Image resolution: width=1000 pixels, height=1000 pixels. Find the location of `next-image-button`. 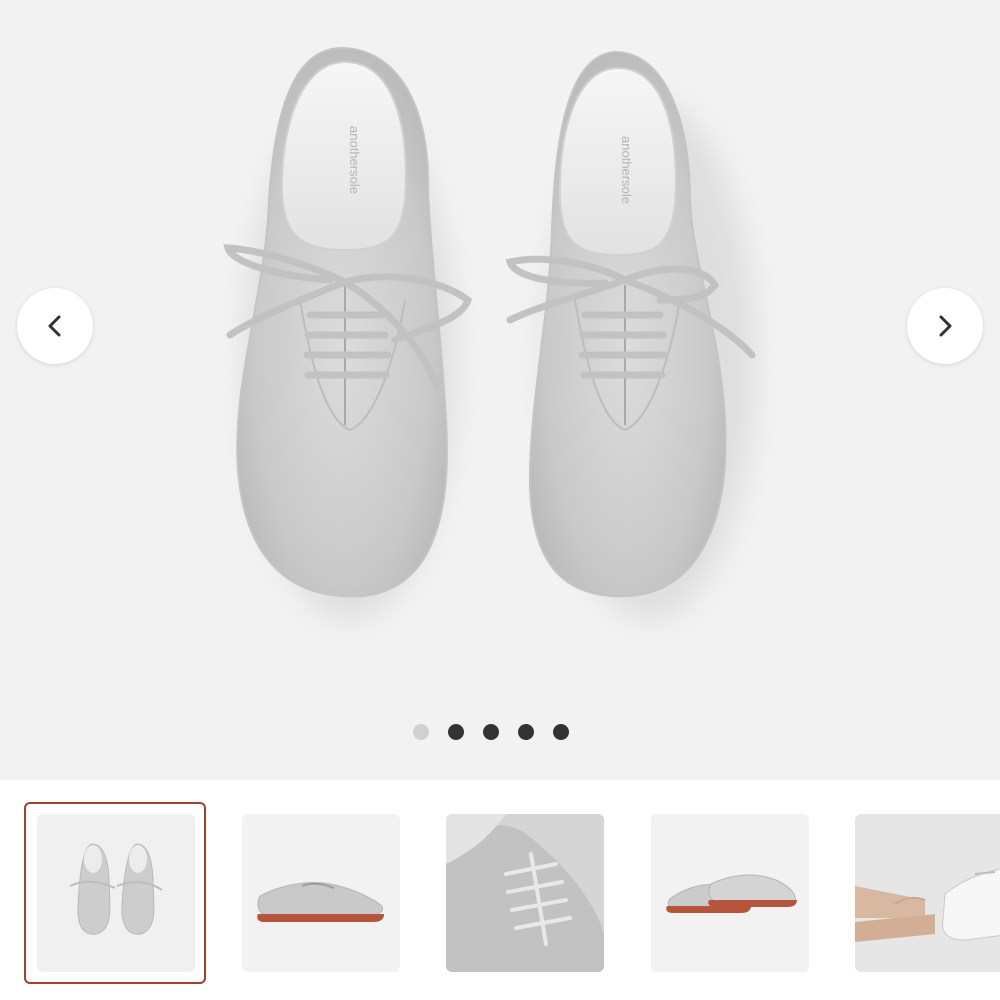

next-image-button is located at coordinates (945, 326).